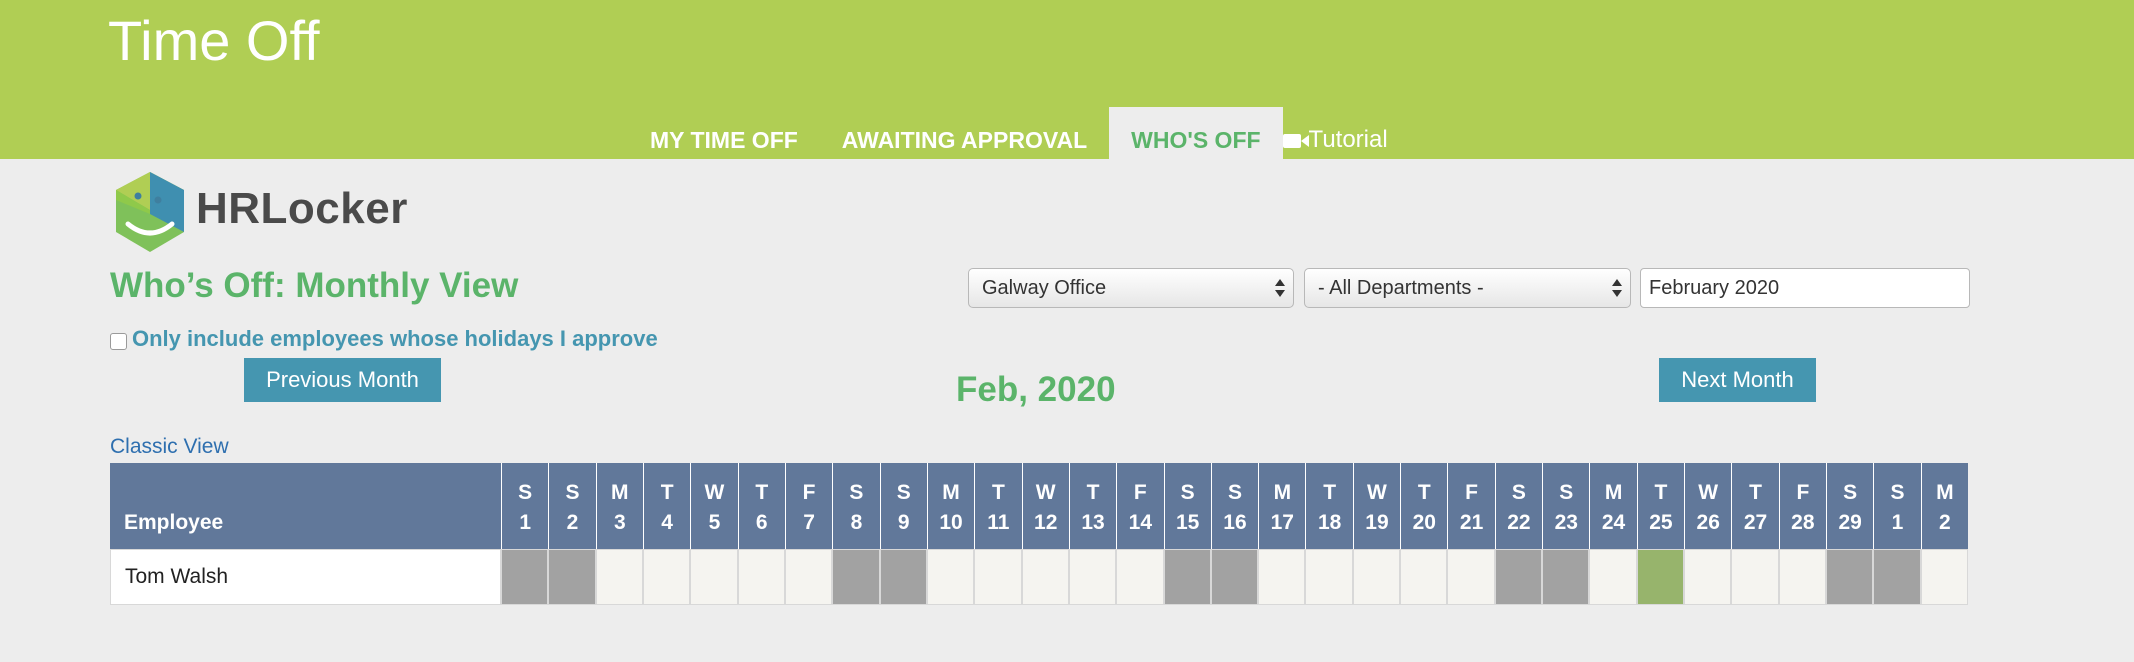 The height and width of the screenshot is (662, 2134). I want to click on table-row: Tom Walsh, so click(1039, 577).